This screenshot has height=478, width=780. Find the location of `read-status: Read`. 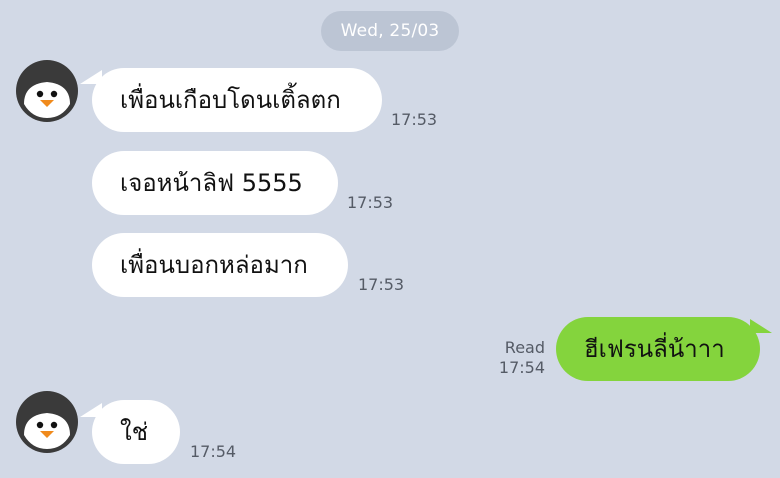

read-status: Read is located at coordinates (524, 347).